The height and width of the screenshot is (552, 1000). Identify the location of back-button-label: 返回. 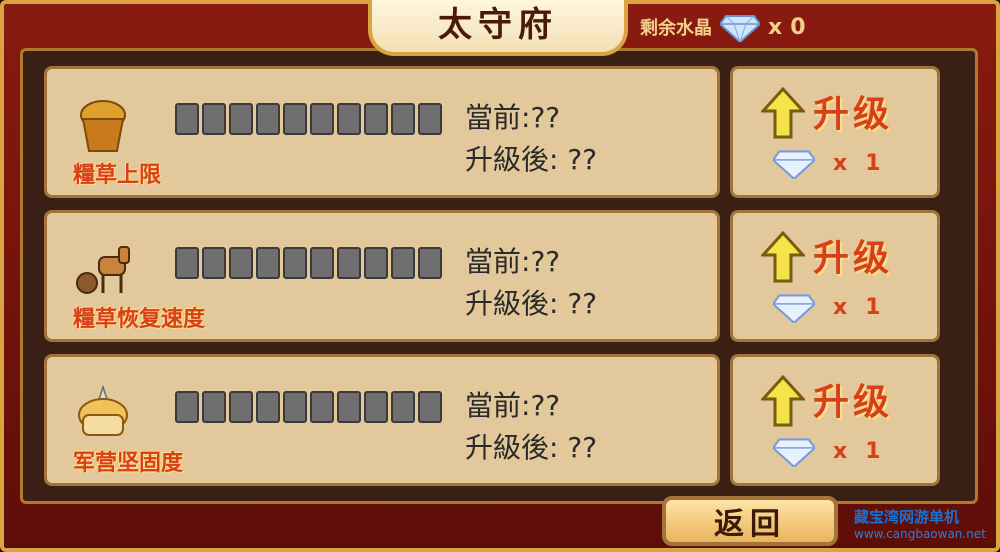
(750, 524).